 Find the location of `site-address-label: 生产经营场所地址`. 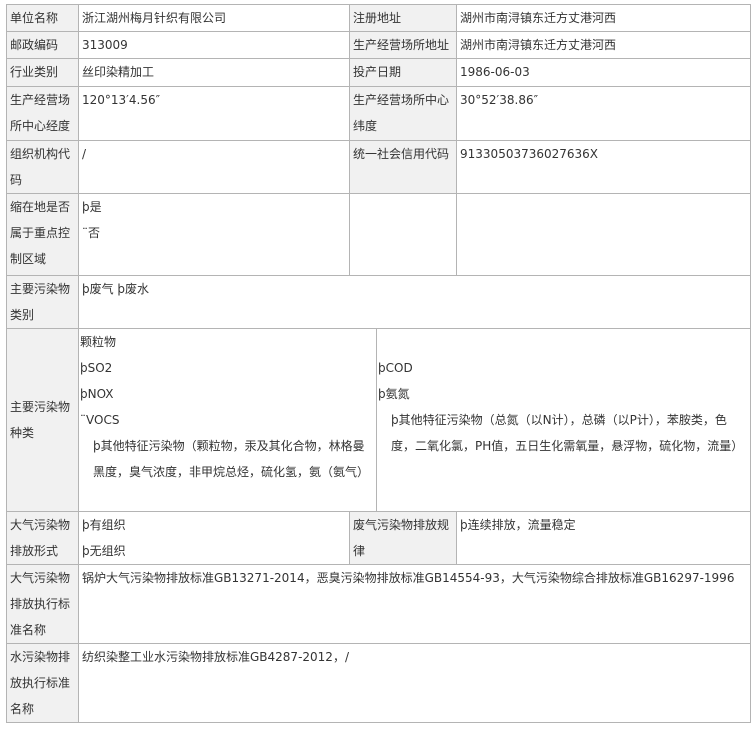

site-address-label: 生产经营场所地址 is located at coordinates (403, 45).